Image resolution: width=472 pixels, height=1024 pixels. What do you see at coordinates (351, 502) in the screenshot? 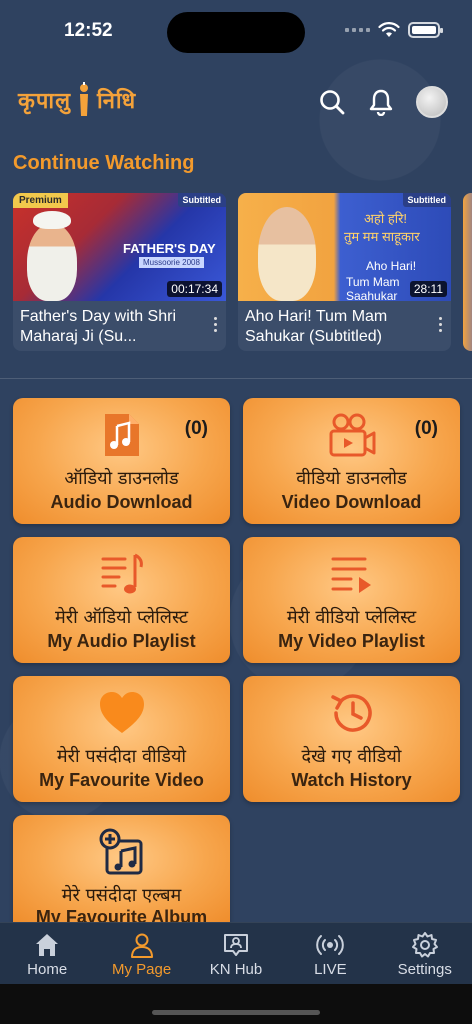
I see `tile-label: Video Download` at bounding box center [351, 502].